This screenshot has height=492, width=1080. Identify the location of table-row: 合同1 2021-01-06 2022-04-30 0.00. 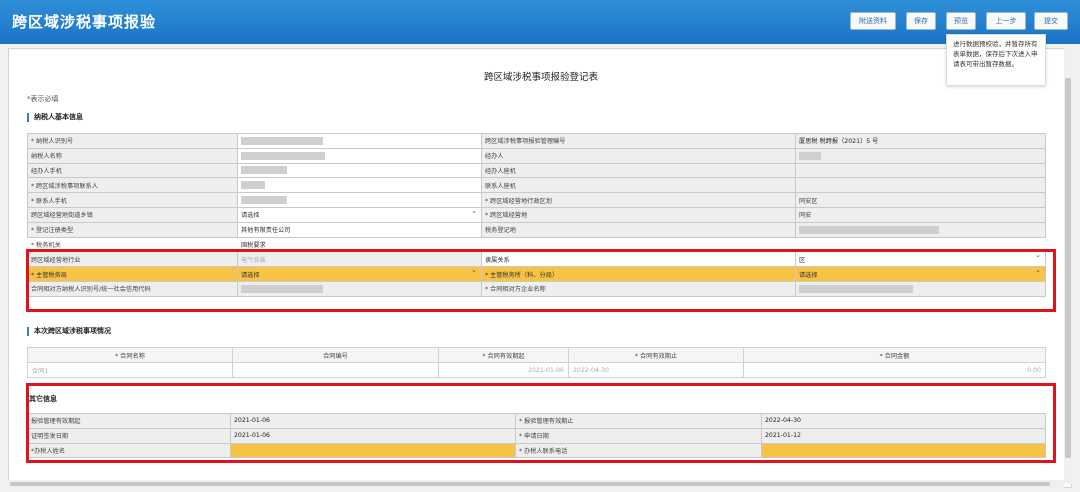
(536, 370).